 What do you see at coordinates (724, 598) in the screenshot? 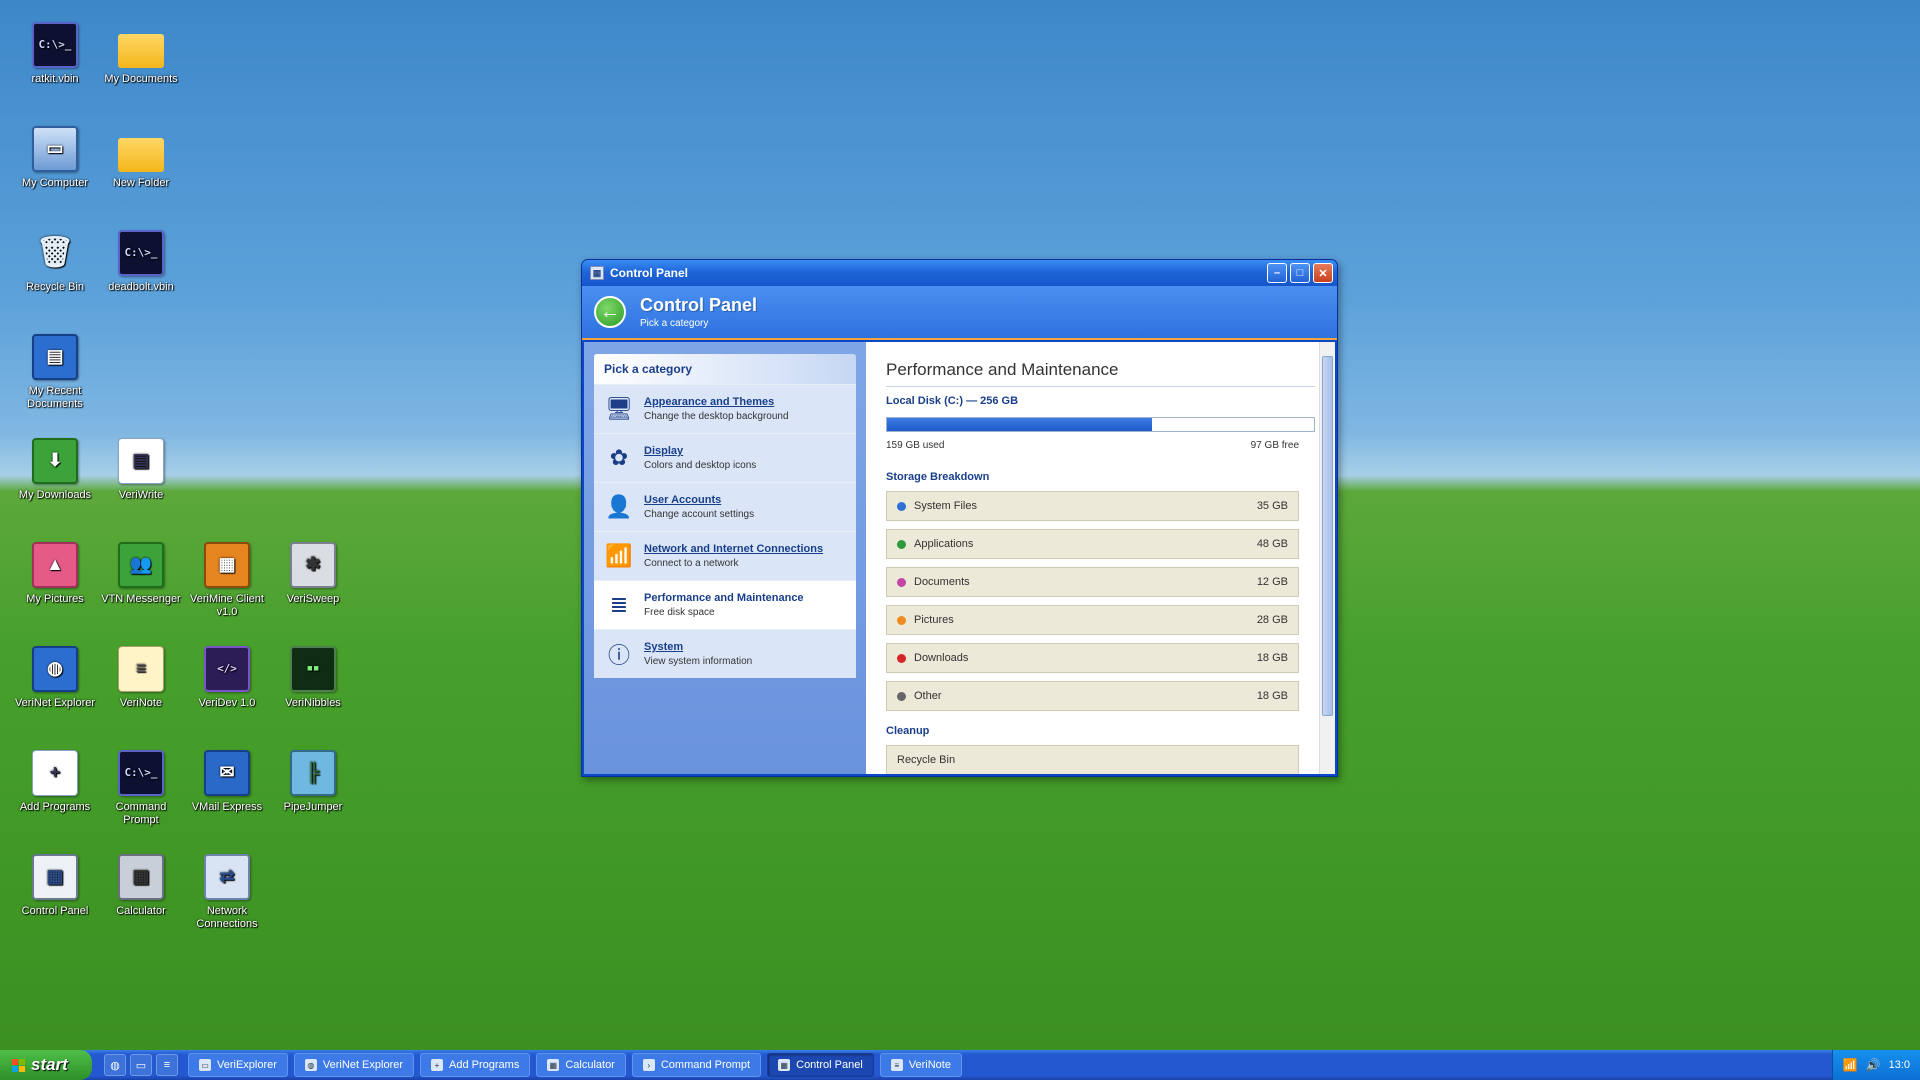
I see `category-title: Performance and Maintenance` at bounding box center [724, 598].